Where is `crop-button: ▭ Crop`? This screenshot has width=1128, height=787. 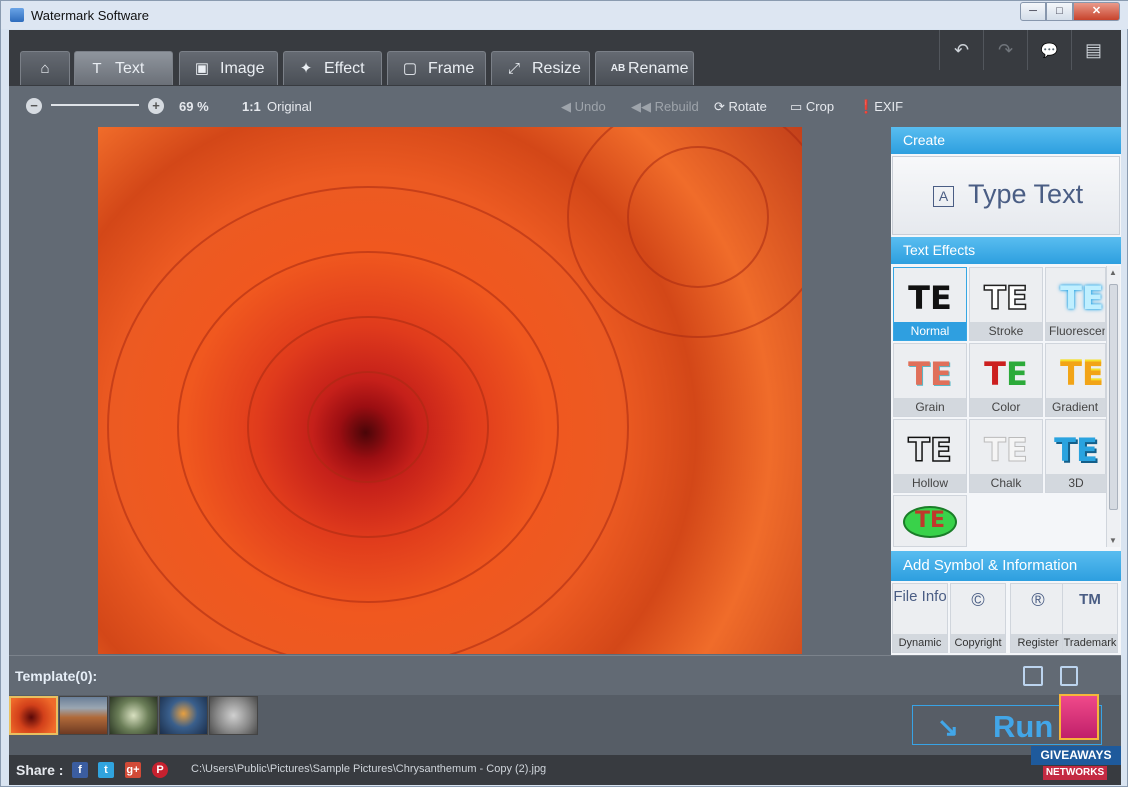
crop-button: ▭ Crop is located at coordinates (812, 107).